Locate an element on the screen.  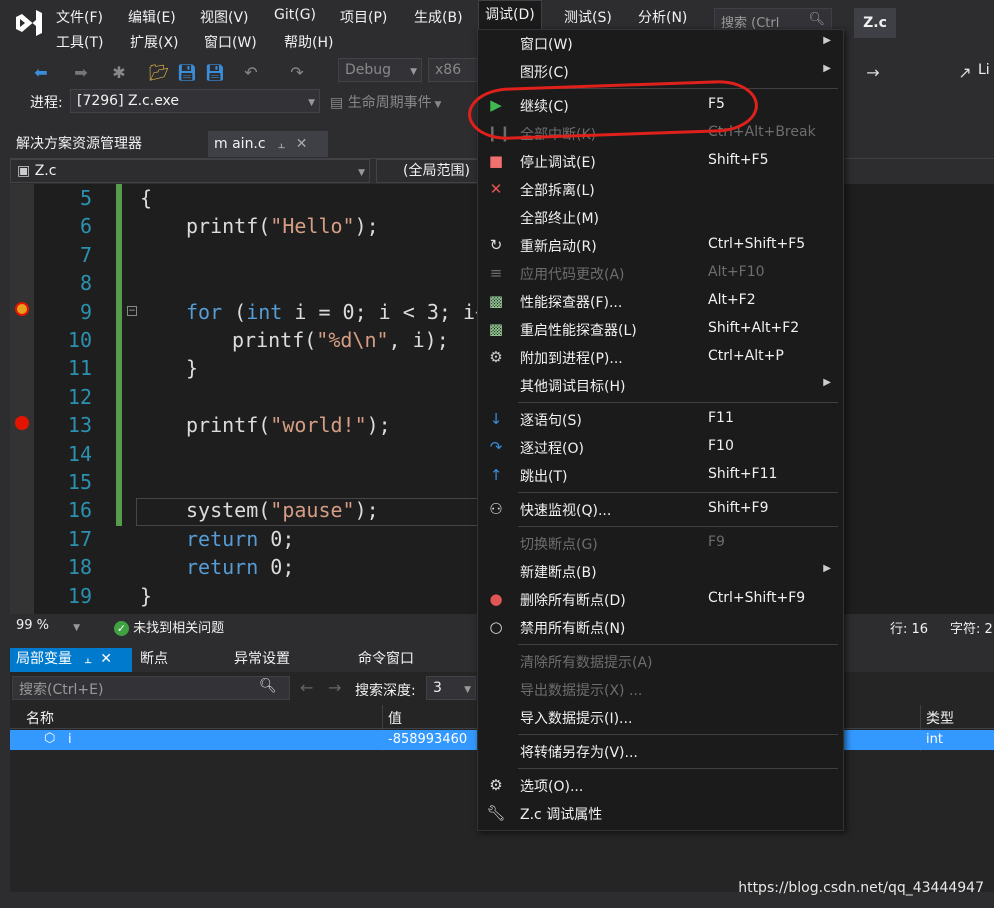
menu-extensions: 扩展(X) is located at coordinates (154, 42).